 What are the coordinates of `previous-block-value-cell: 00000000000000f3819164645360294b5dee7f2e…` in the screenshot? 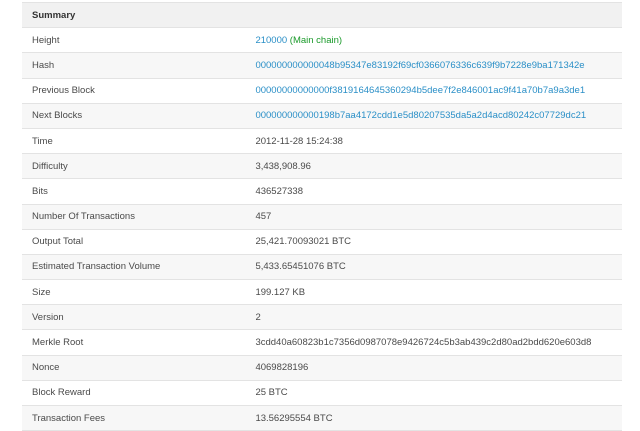 It's located at (433, 90).